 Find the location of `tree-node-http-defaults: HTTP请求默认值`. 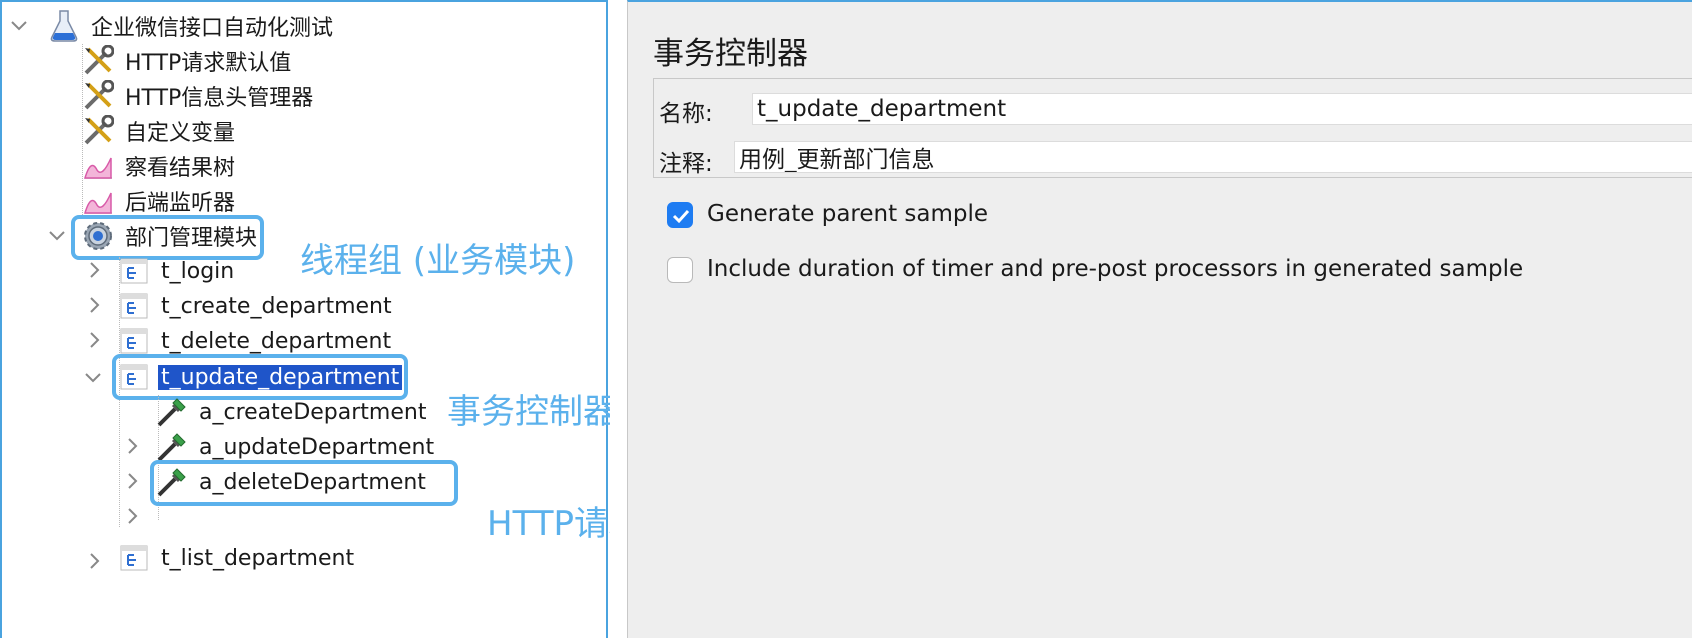

tree-node-http-defaults: HTTP请求默认值 is located at coordinates (187, 61).